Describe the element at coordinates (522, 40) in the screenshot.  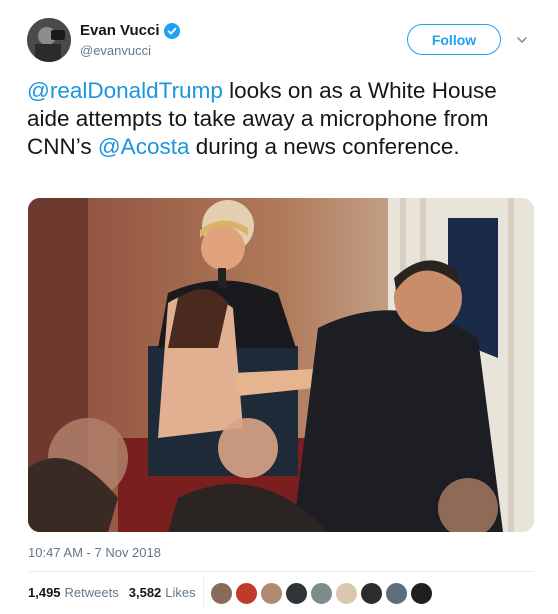
I see `chevron-down-icon` at that location.